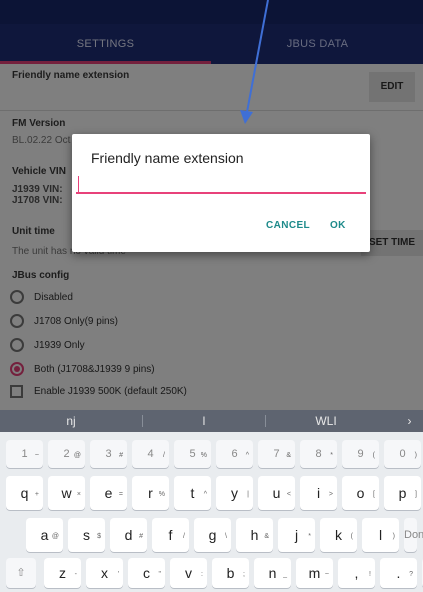 This screenshot has height=592, width=423. What do you see at coordinates (370, 574) in the screenshot?
I see `key-secondary-label: !` at bounding box center [370, 574].